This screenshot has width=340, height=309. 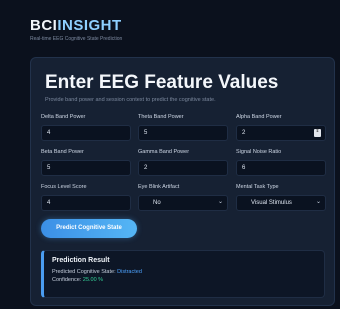 I want to click on alpha-band-power-input: 2 ⇕, so click(x=281, y=133).